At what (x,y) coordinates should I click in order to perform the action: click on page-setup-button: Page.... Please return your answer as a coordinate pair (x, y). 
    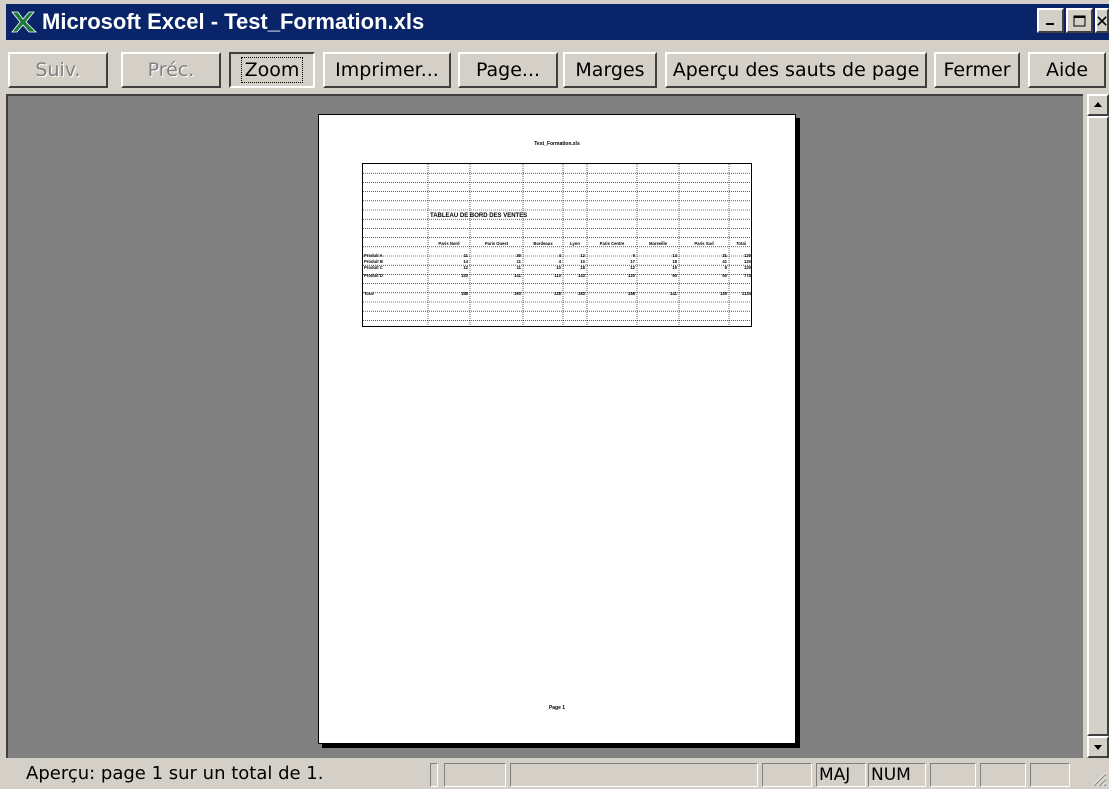
    Looking at the image, I should click on (508, 70).